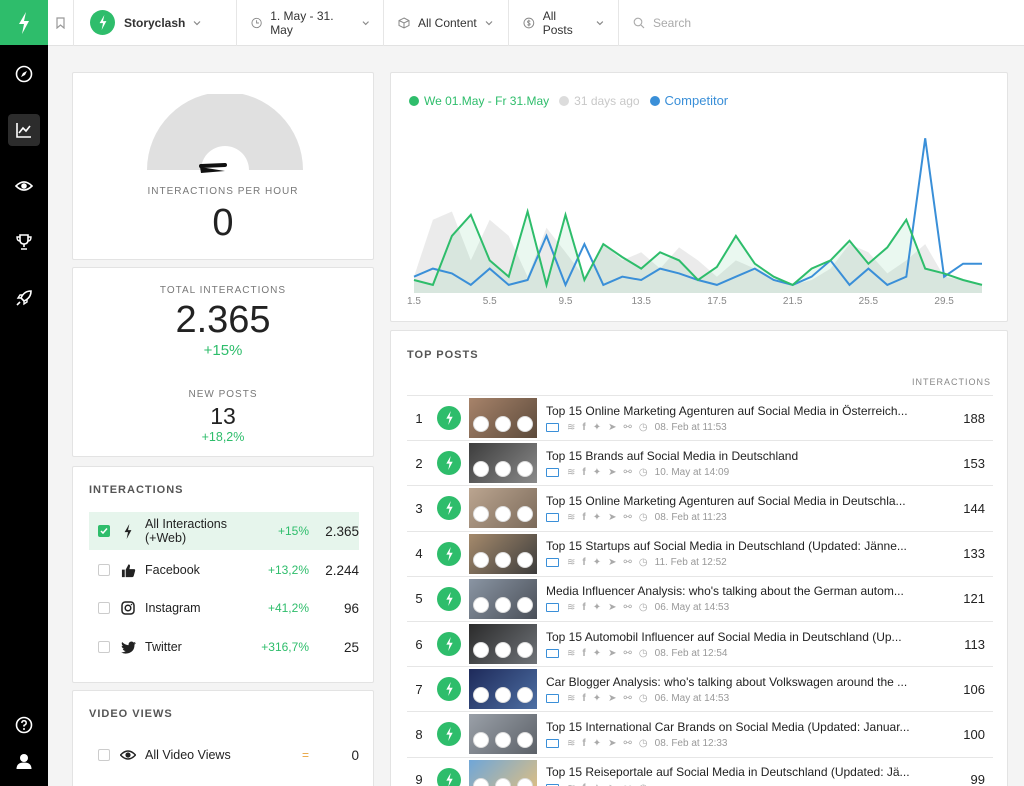 This screenshot has height=786, width=1024. I want to click on post-rank: 4, so click(419, 554).